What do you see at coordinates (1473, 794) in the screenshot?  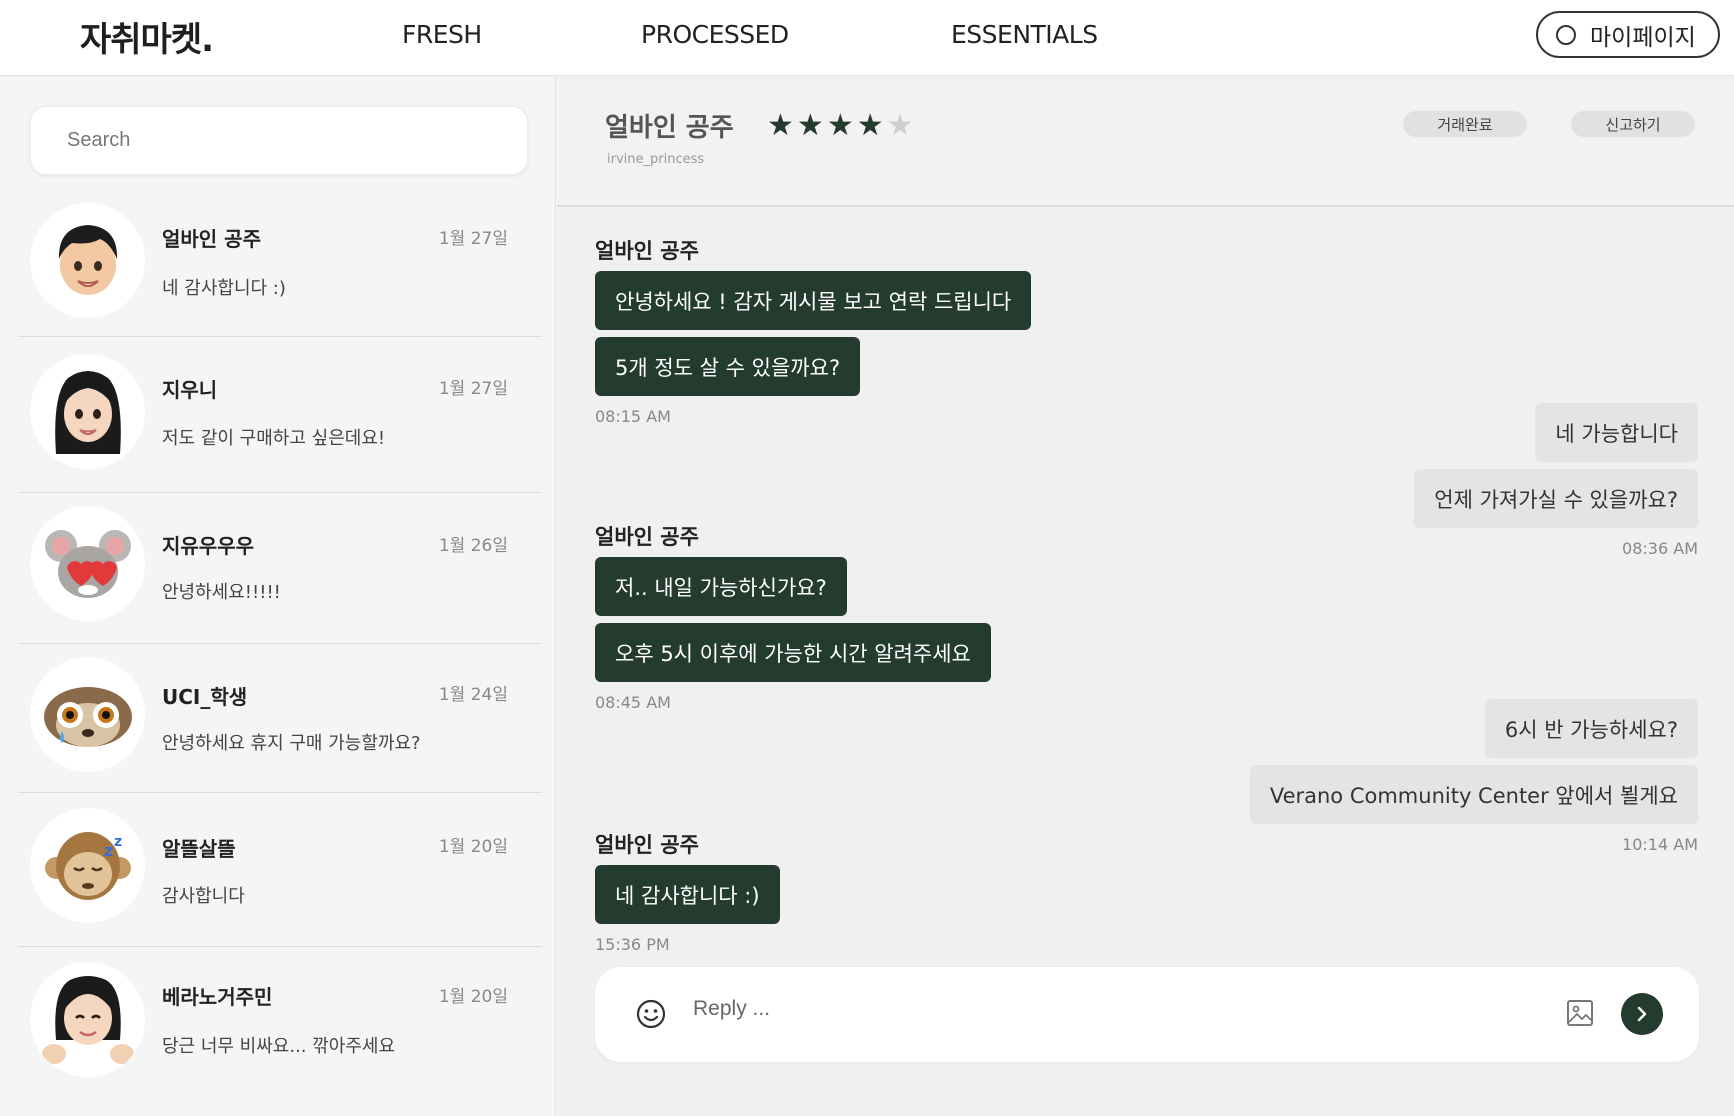 I see `outgoing-message: Verano Community Center 앞에서 뵐게요` at bounding box center [1473, 794].